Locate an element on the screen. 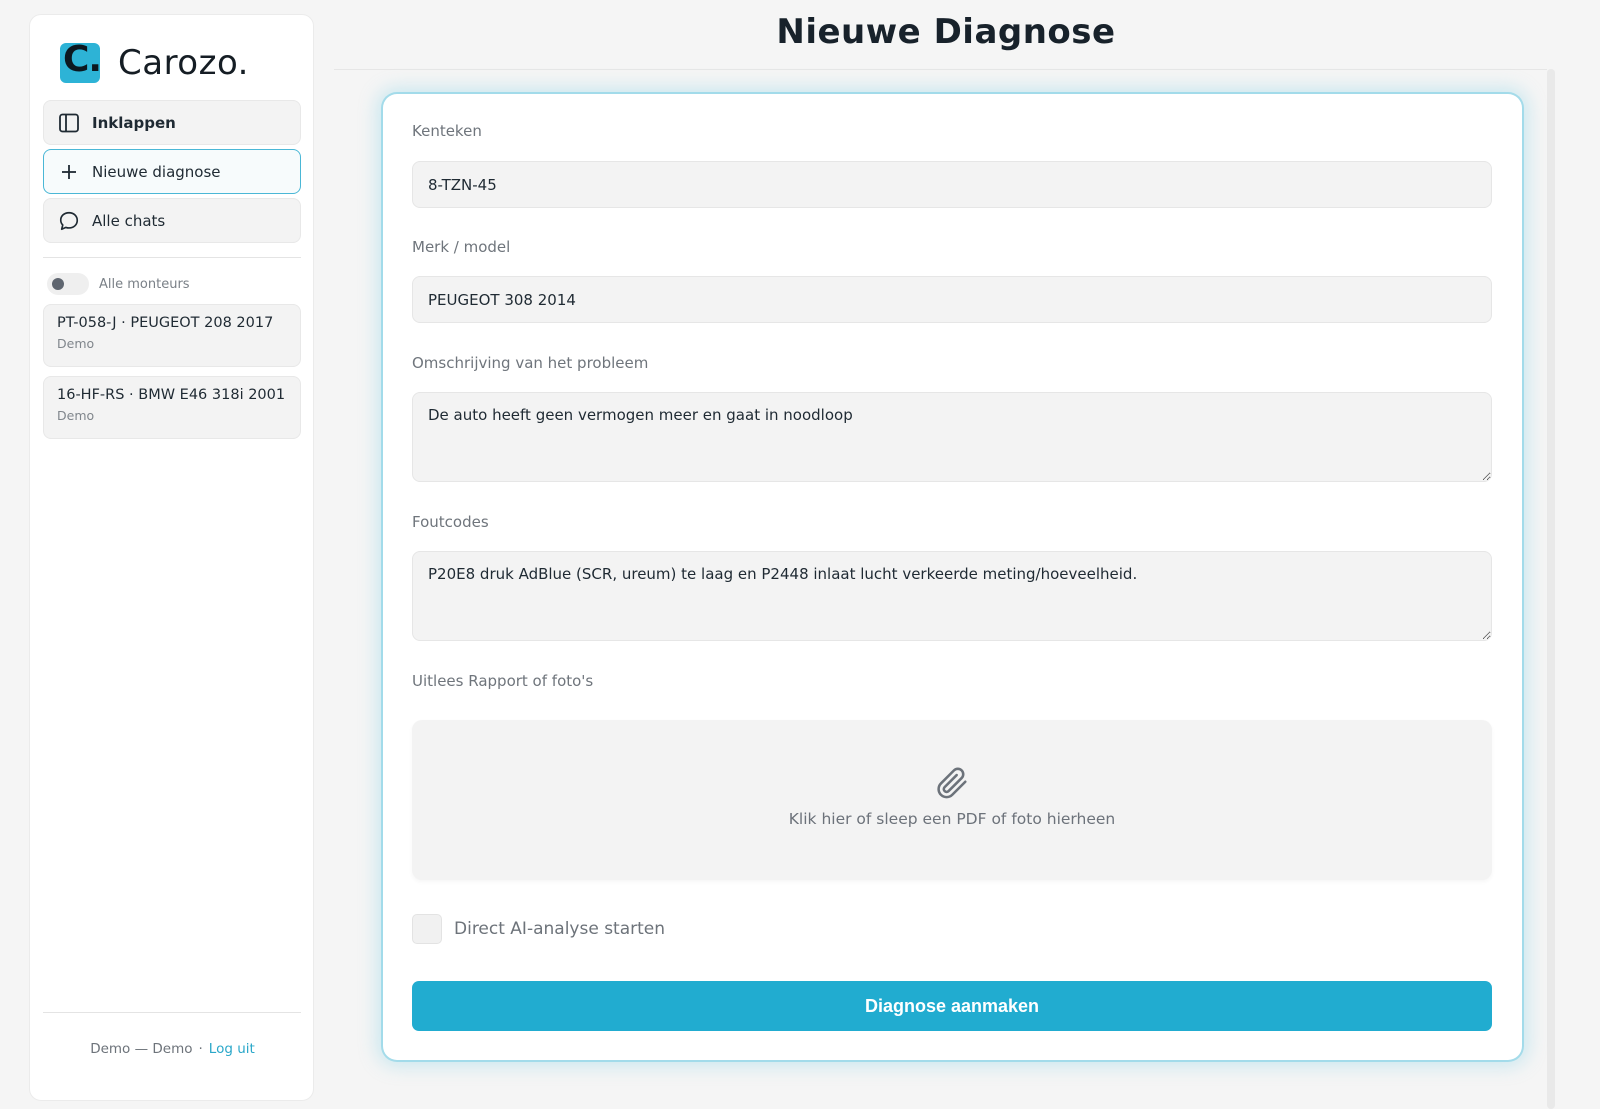 The width and height of the screenshot is (1600, 1109). auto-analysis-label: Direct AI-analyse starten is located at coordinates (559, 929).